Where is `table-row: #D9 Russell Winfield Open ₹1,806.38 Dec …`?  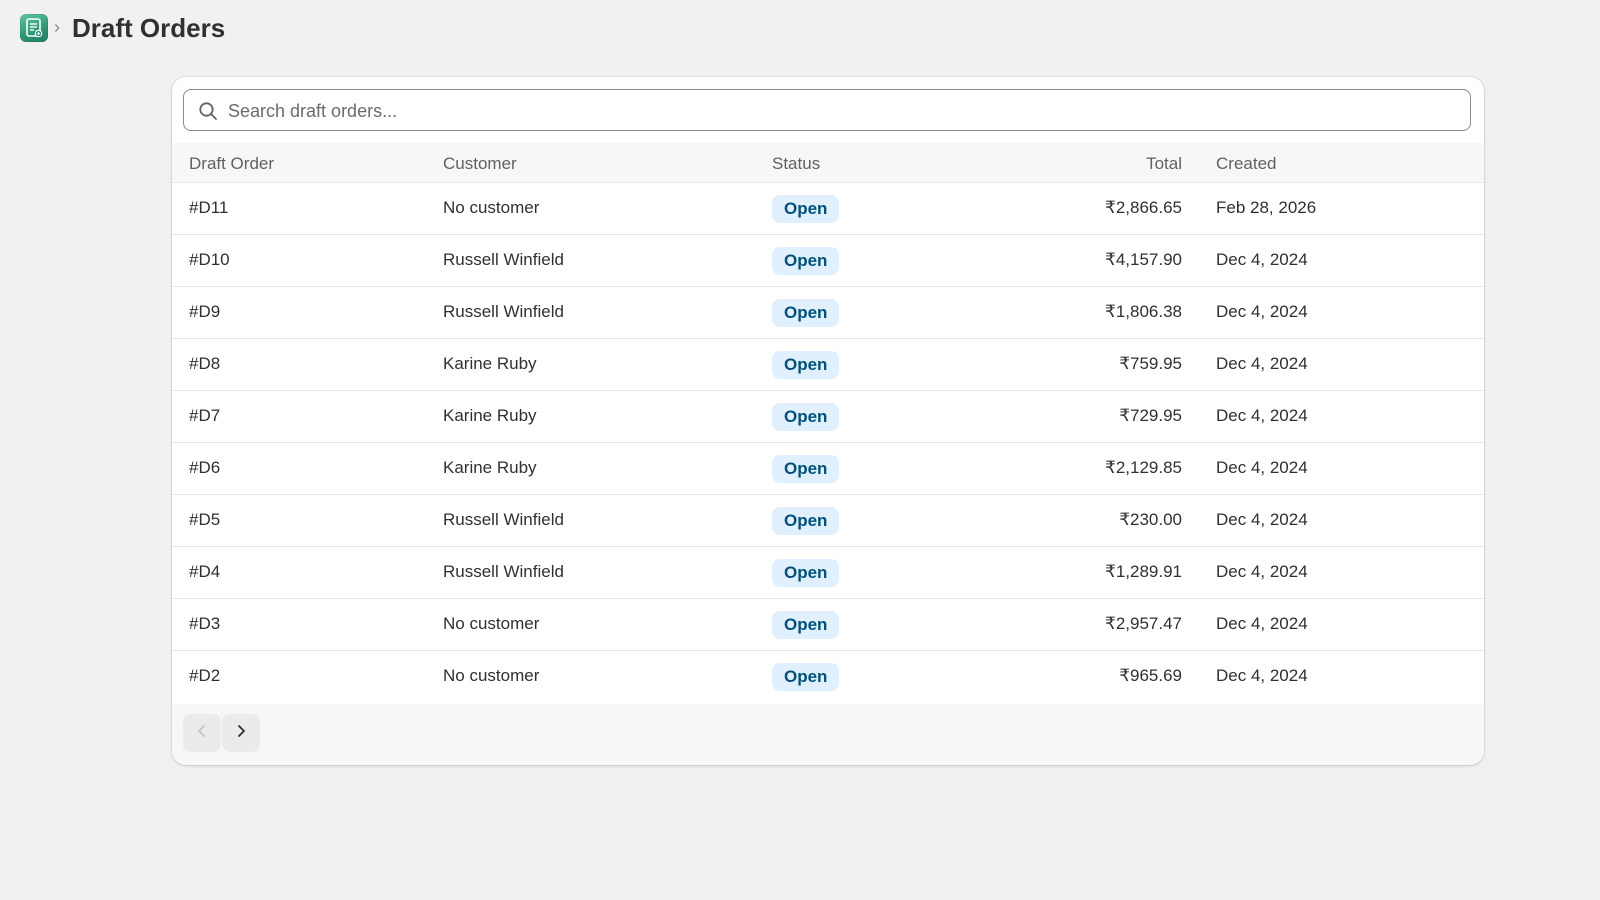
table-row: #D9 Russell Winfield Open ₹1,806.38 Dec … is located at coordinates (828, 313).